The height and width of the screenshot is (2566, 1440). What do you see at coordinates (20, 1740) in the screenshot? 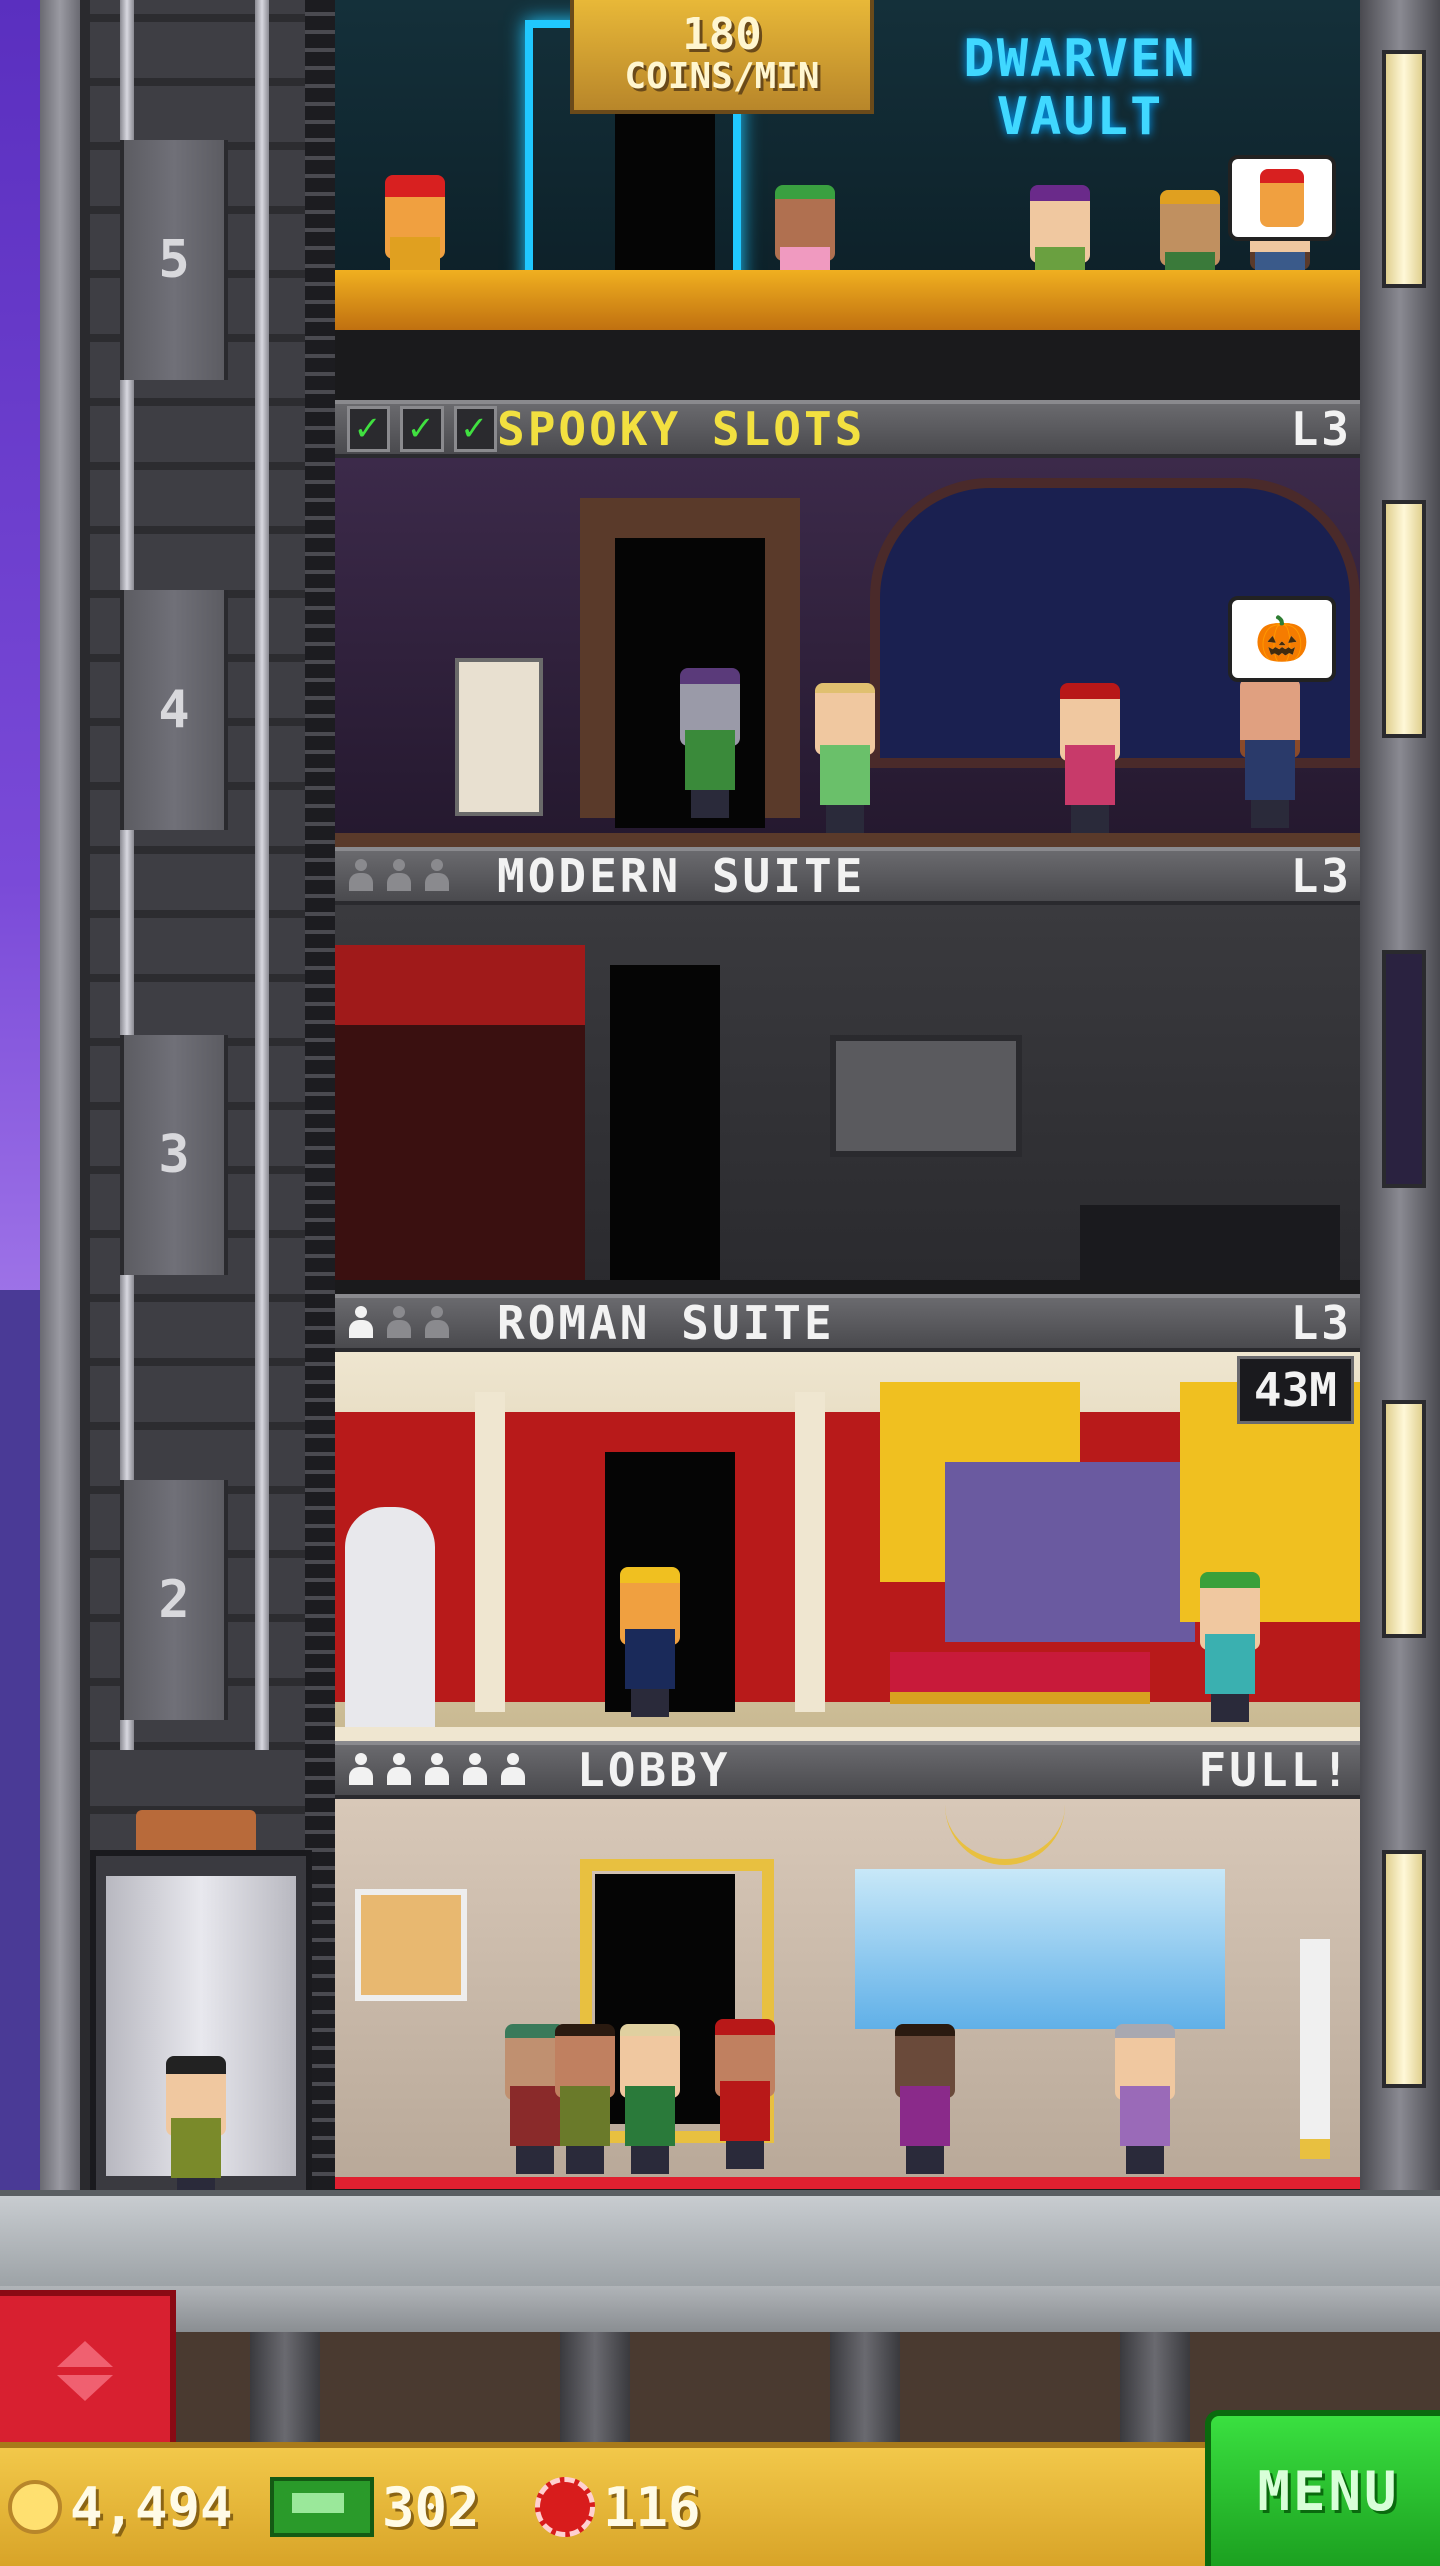
I see `distant-building` at bounding box center [20, 1740].